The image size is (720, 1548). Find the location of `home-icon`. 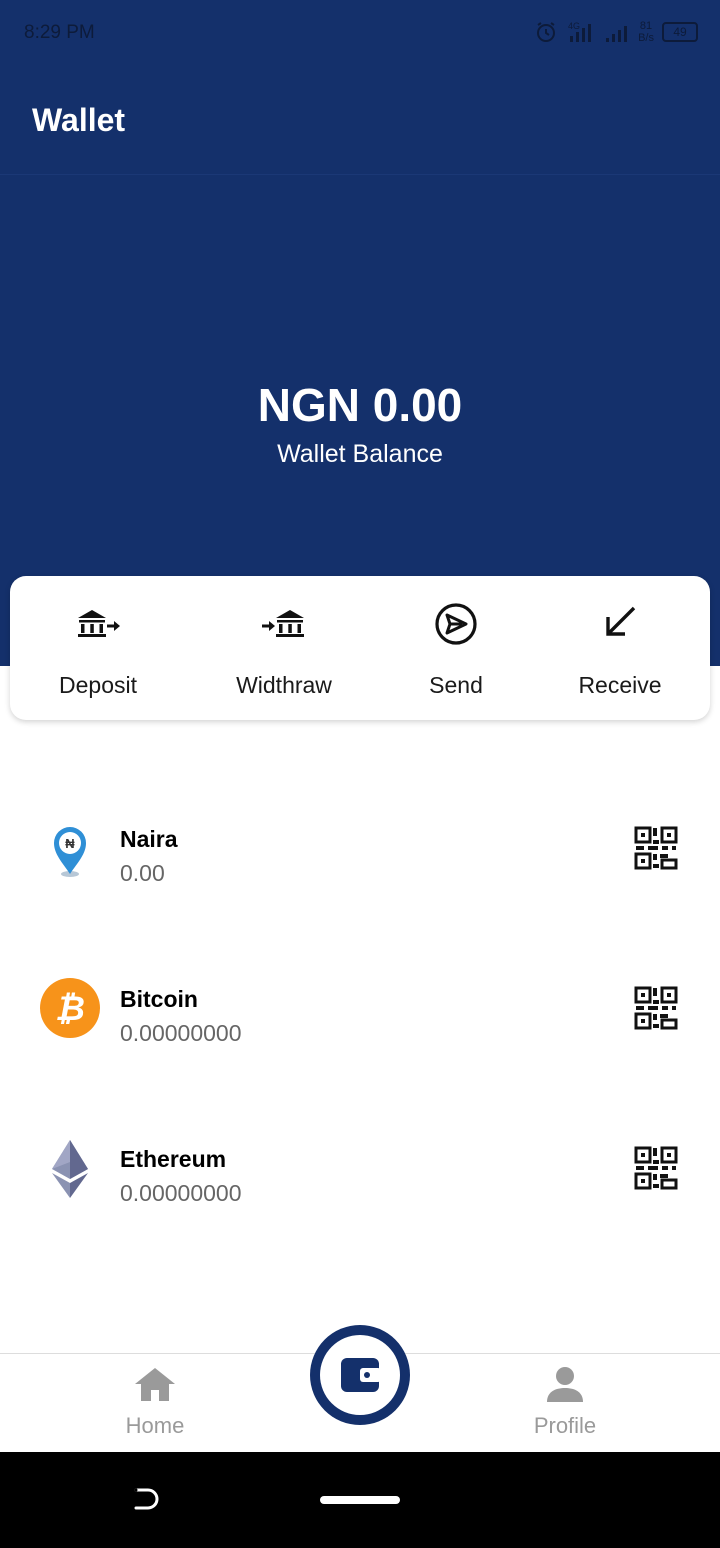

home-icon is located at coordinates (155, 1384).